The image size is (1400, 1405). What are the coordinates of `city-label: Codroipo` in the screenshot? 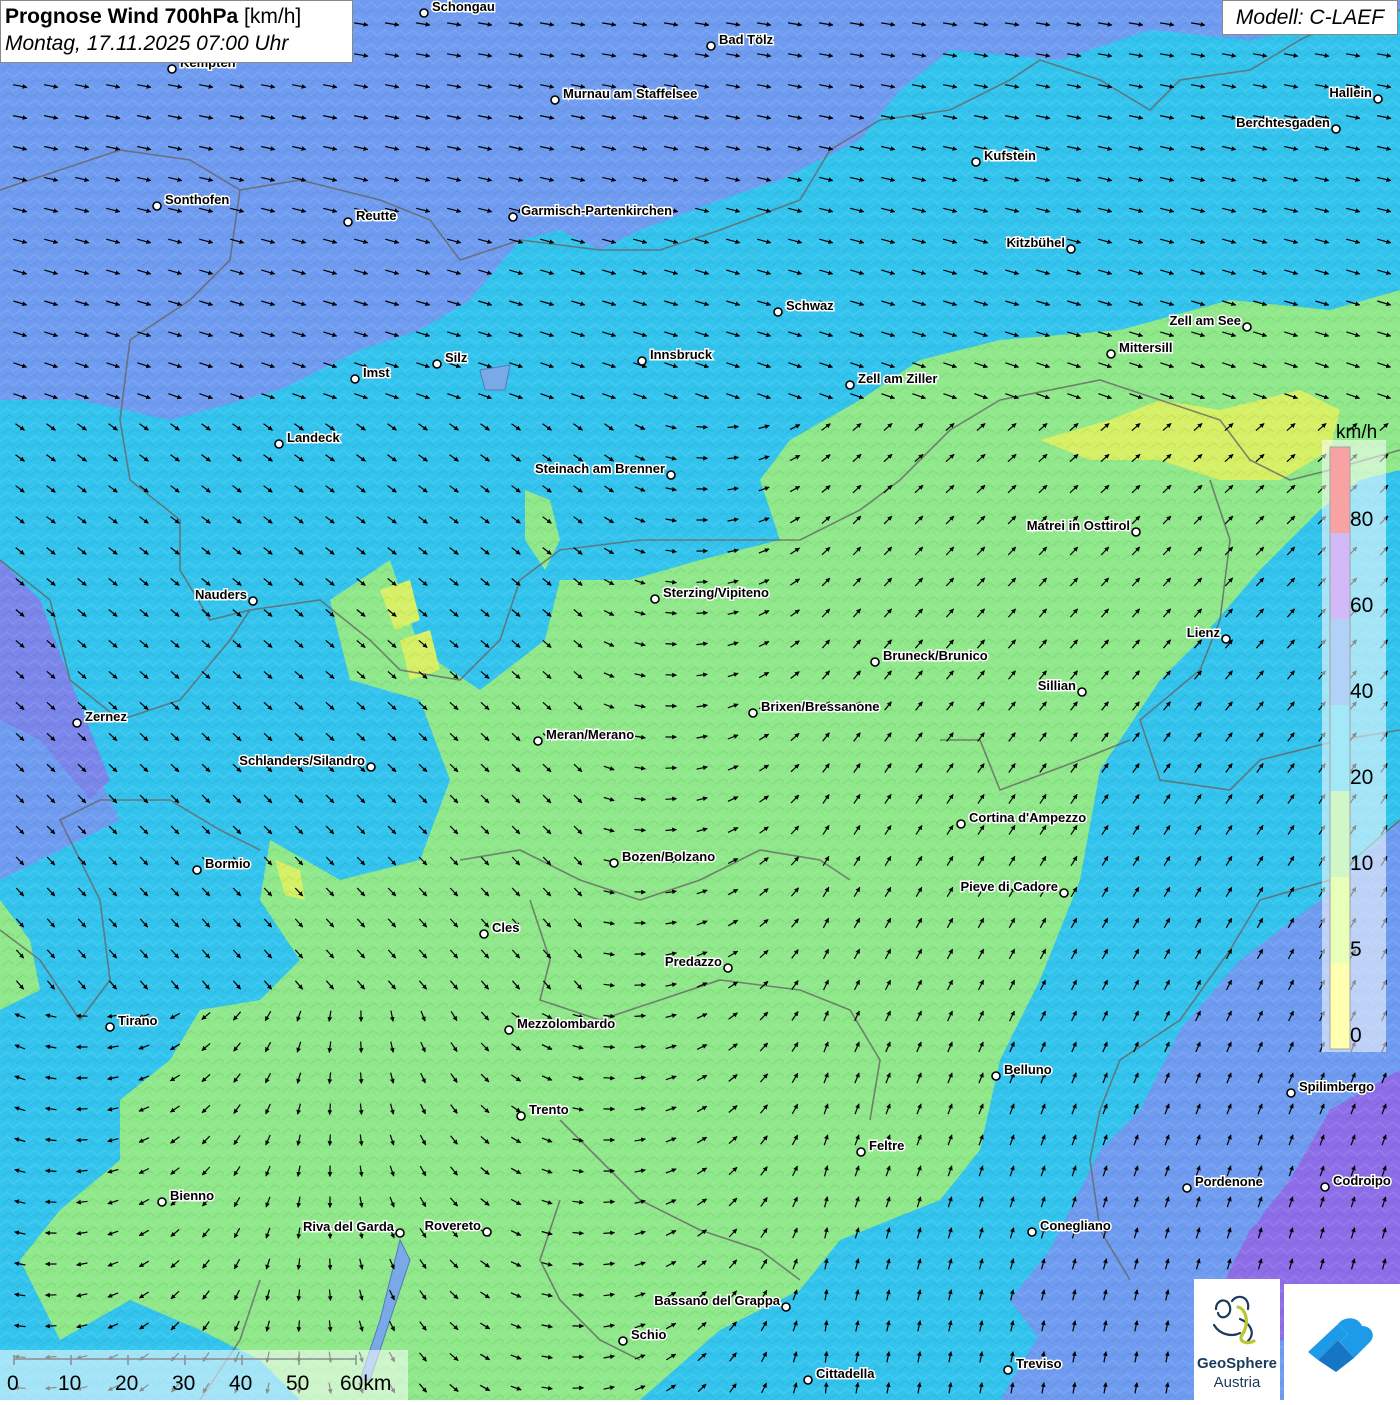 It's located at (1362, 1180).